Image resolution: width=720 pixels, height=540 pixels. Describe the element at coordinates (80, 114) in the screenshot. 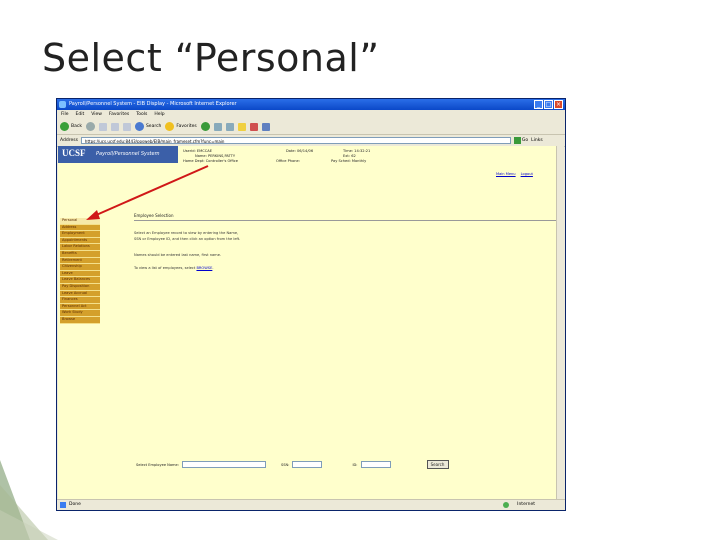

I see `menu-edit: Edit` at that location.